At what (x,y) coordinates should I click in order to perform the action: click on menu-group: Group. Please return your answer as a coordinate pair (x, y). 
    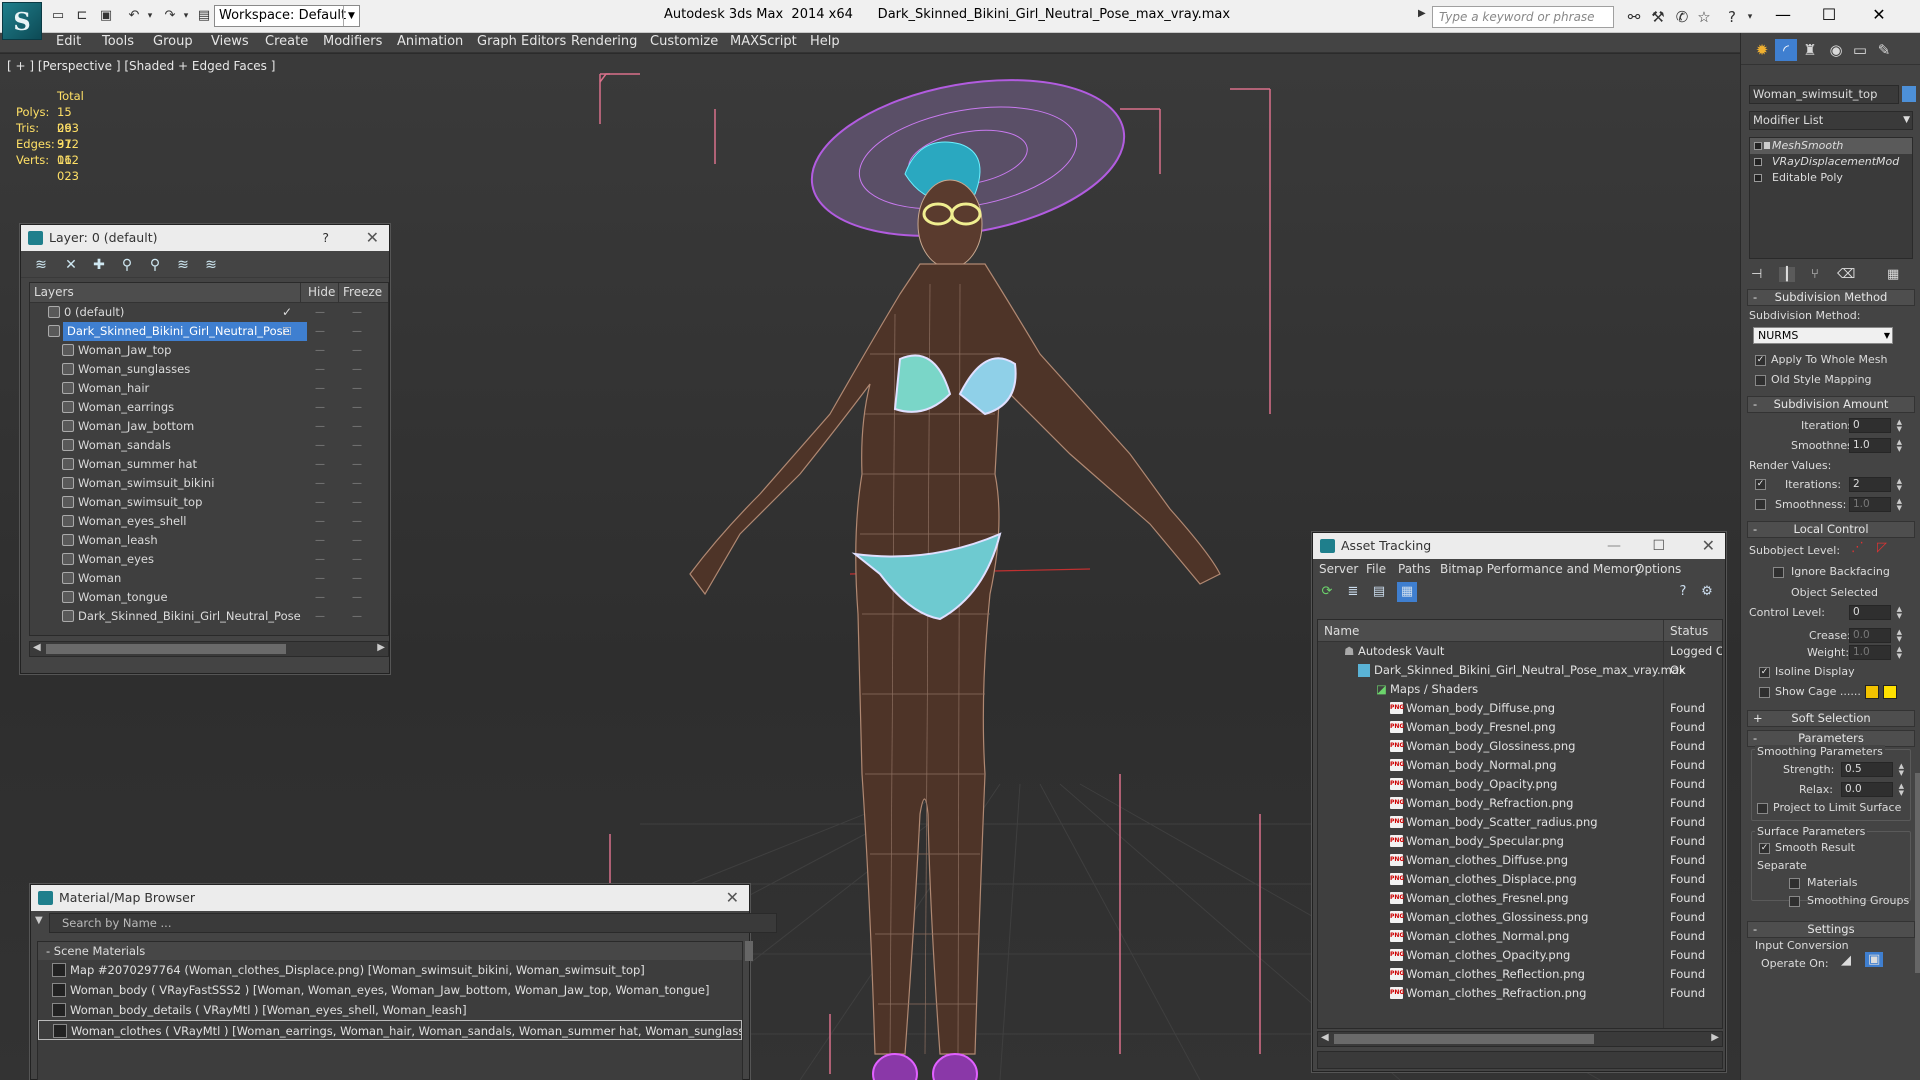
    Looking at the image, I should click on (173, 41).